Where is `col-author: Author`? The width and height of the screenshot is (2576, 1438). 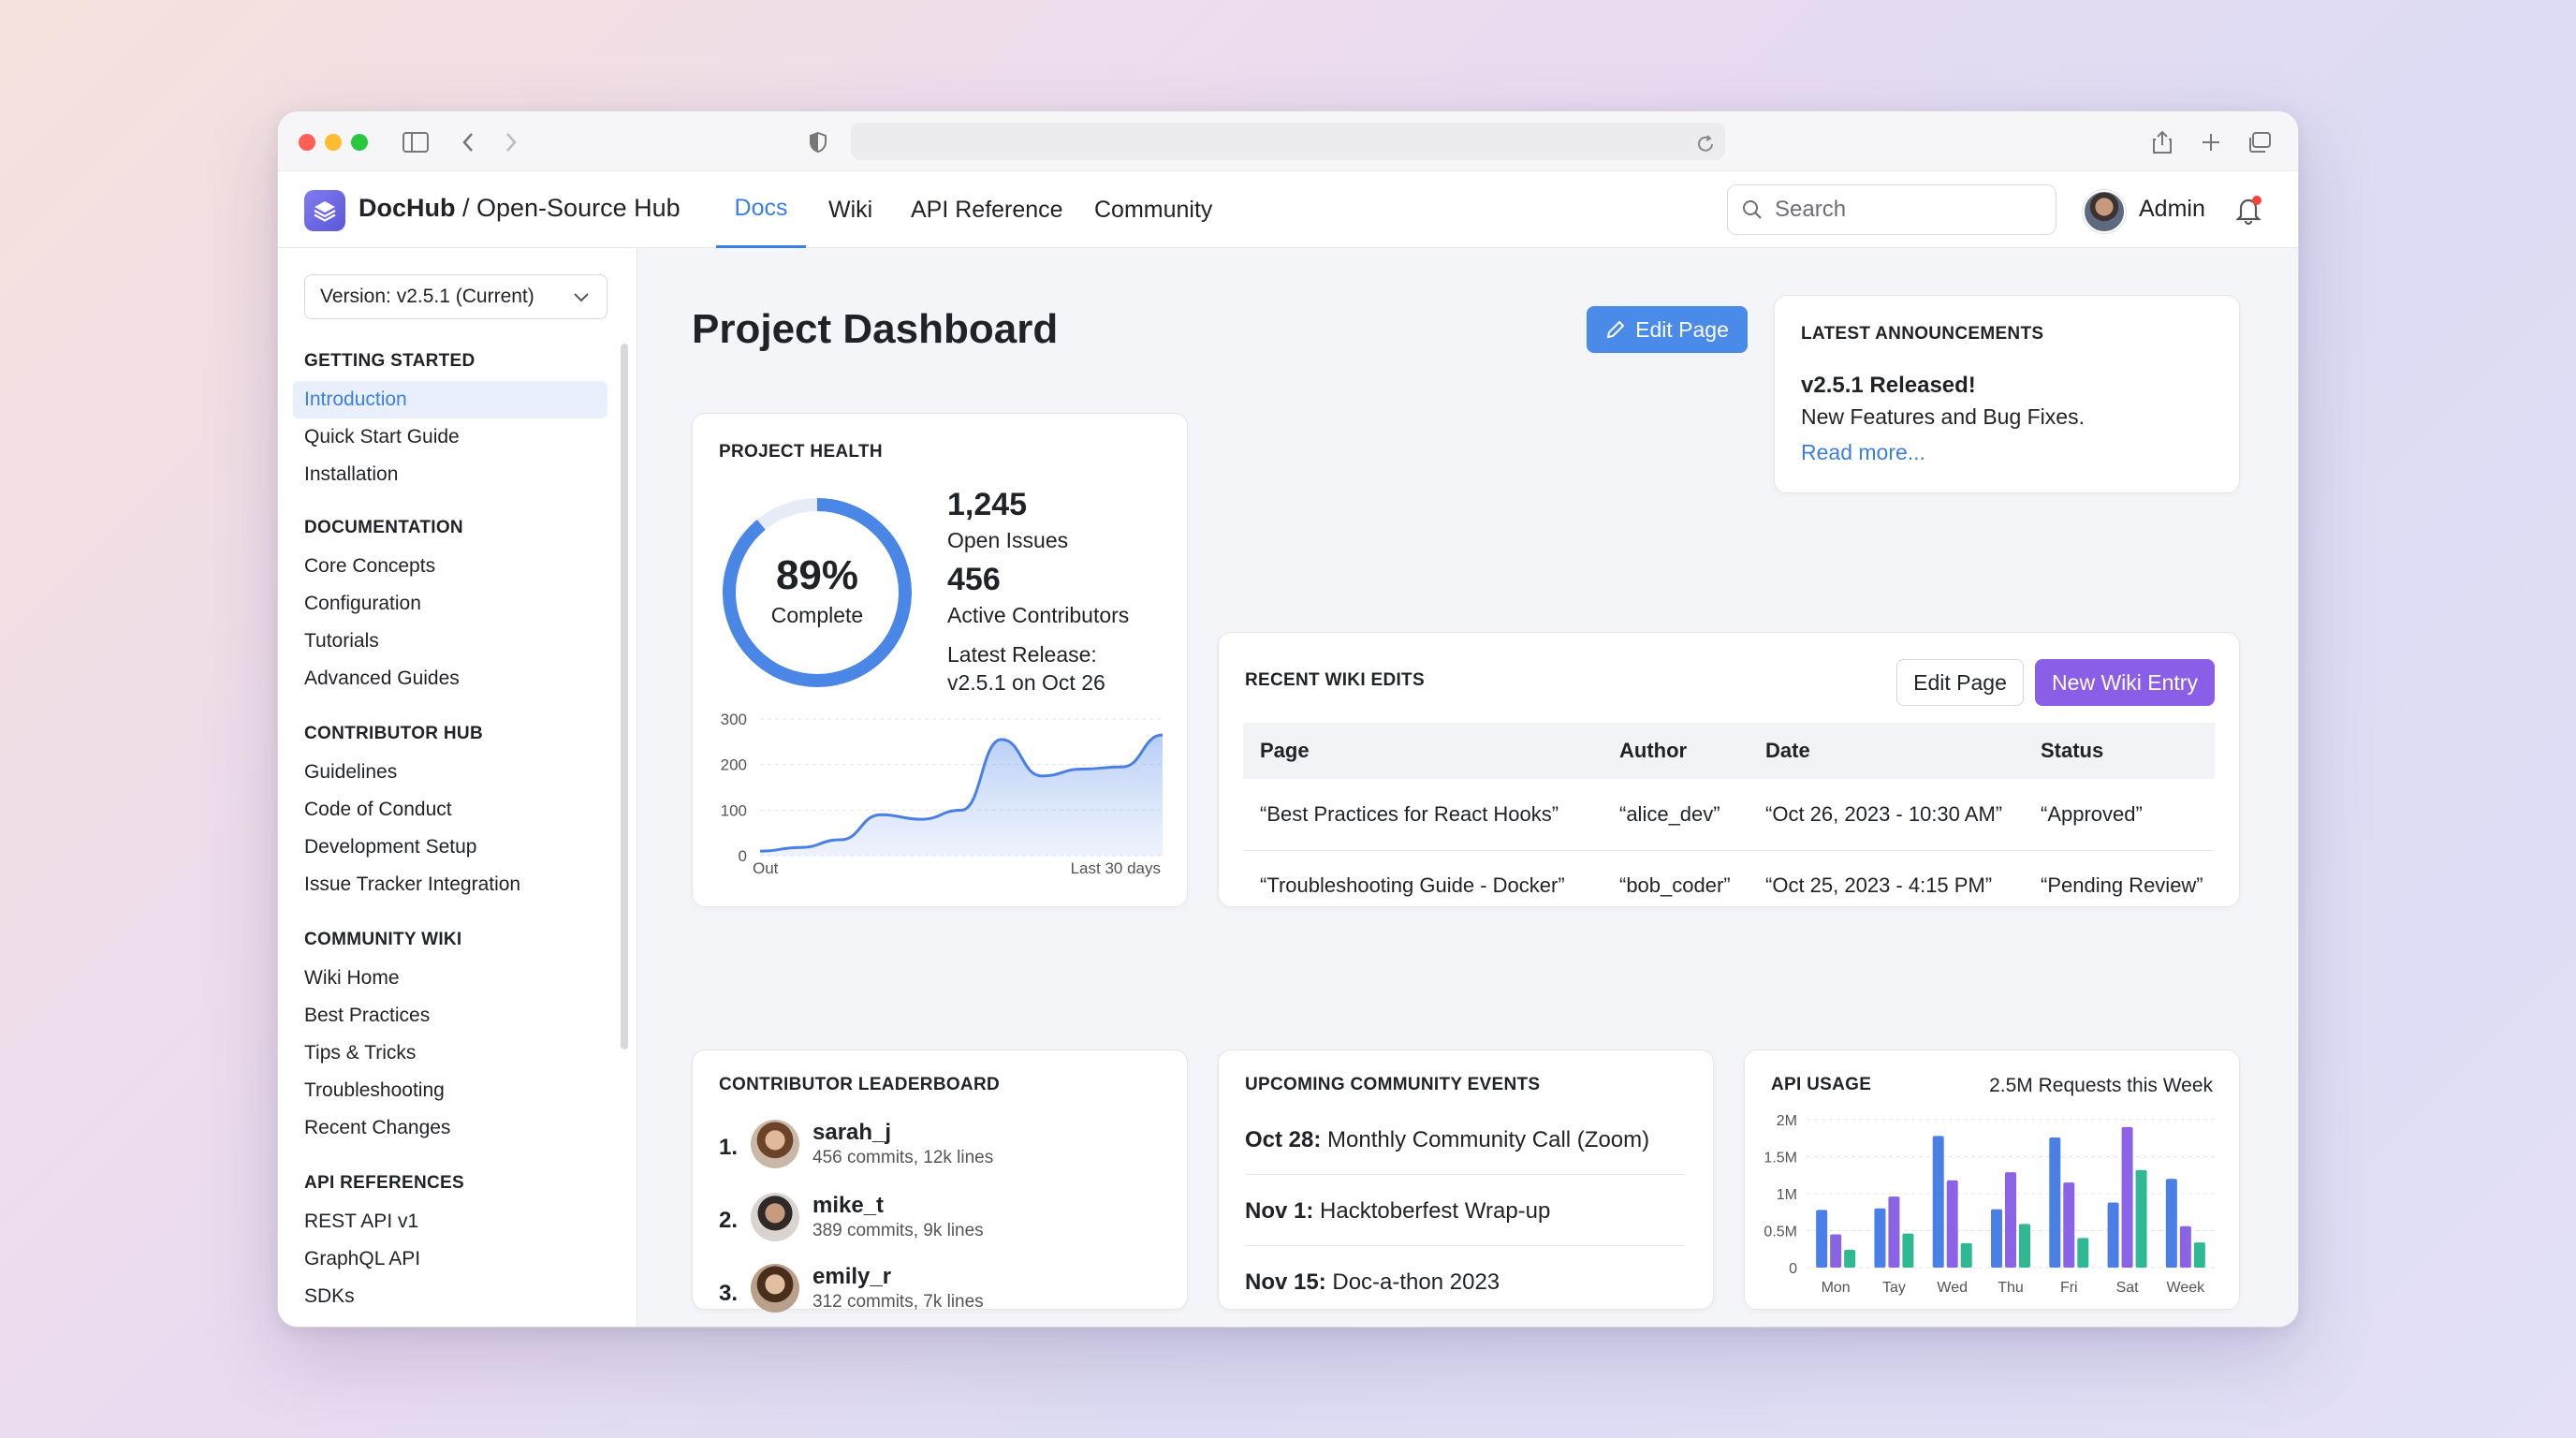 col-author: Author is located at coordinates (1676, 751).